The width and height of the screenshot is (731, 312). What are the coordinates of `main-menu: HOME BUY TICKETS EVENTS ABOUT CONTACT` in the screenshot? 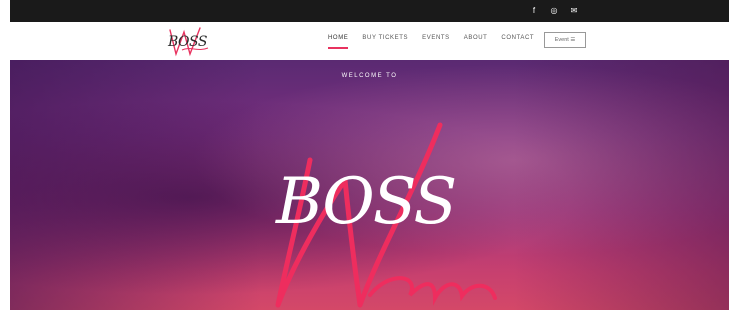 It's located at (431, 42).